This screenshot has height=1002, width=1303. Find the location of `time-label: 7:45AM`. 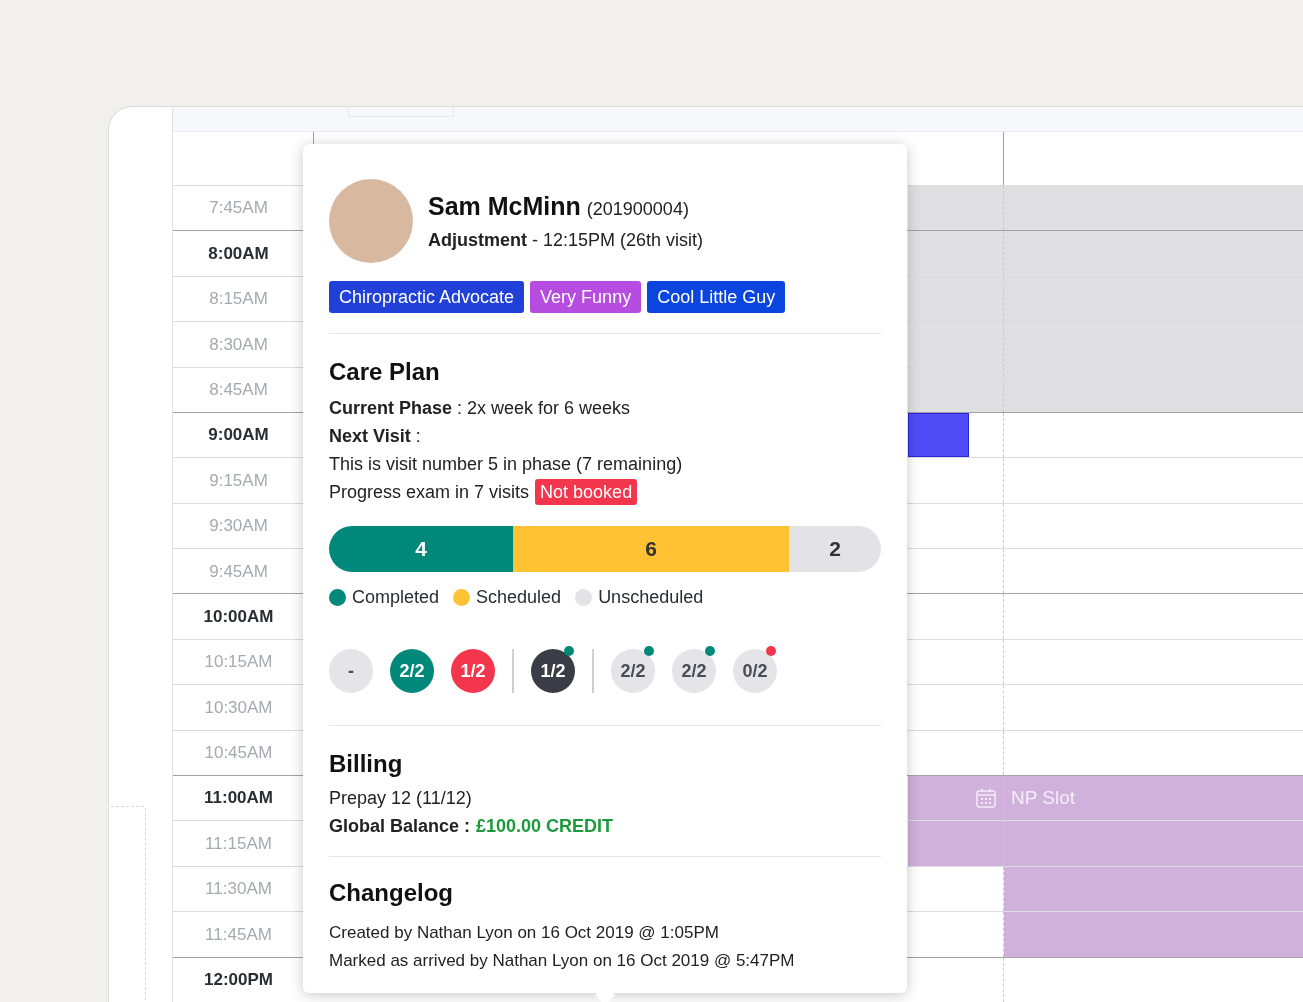

time-label: 7:45AM is located at coordinates (238, 208).